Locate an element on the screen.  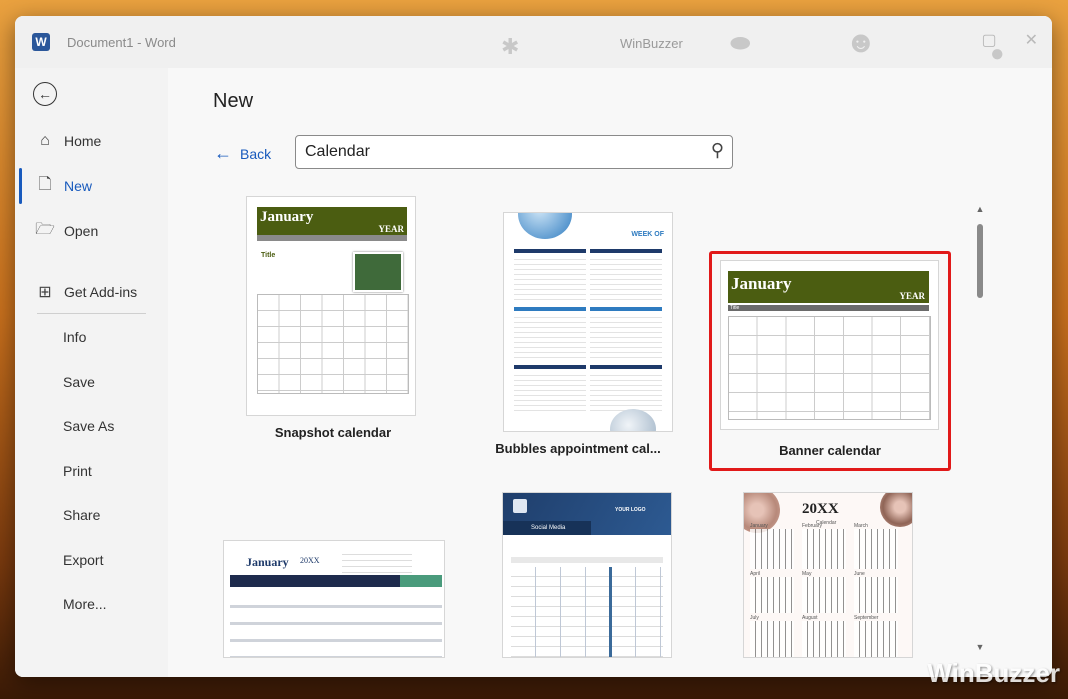
sidebar-item-get-add-ins: ⊞ Get Add-ins is located at coordinates (91, 292).